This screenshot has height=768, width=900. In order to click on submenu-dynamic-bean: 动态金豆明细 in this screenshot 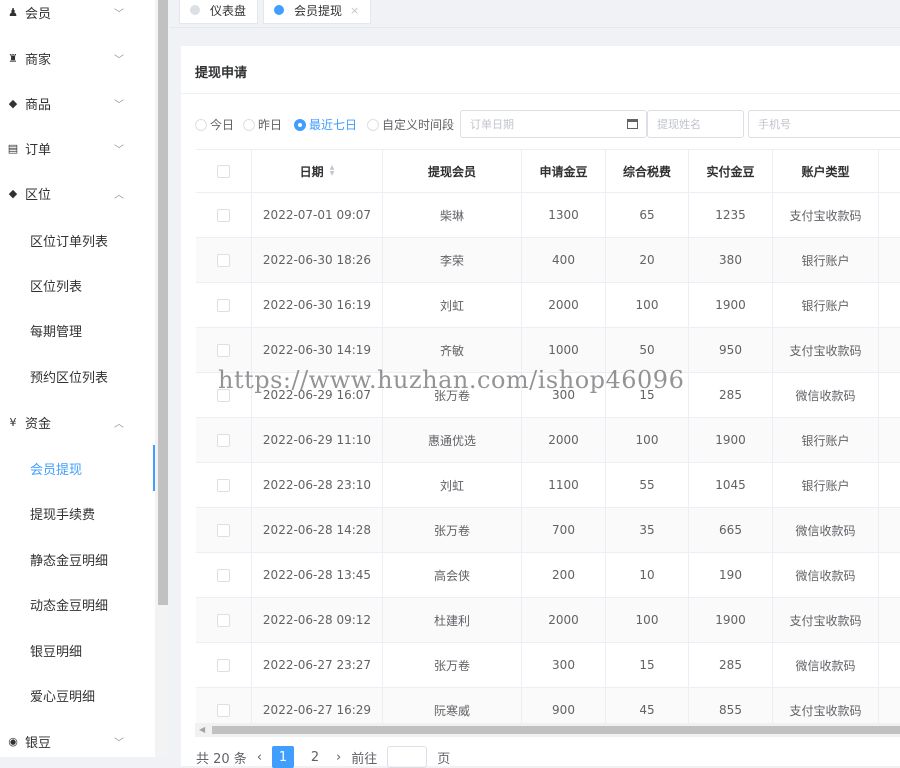, I will do `click(77, 604)`.